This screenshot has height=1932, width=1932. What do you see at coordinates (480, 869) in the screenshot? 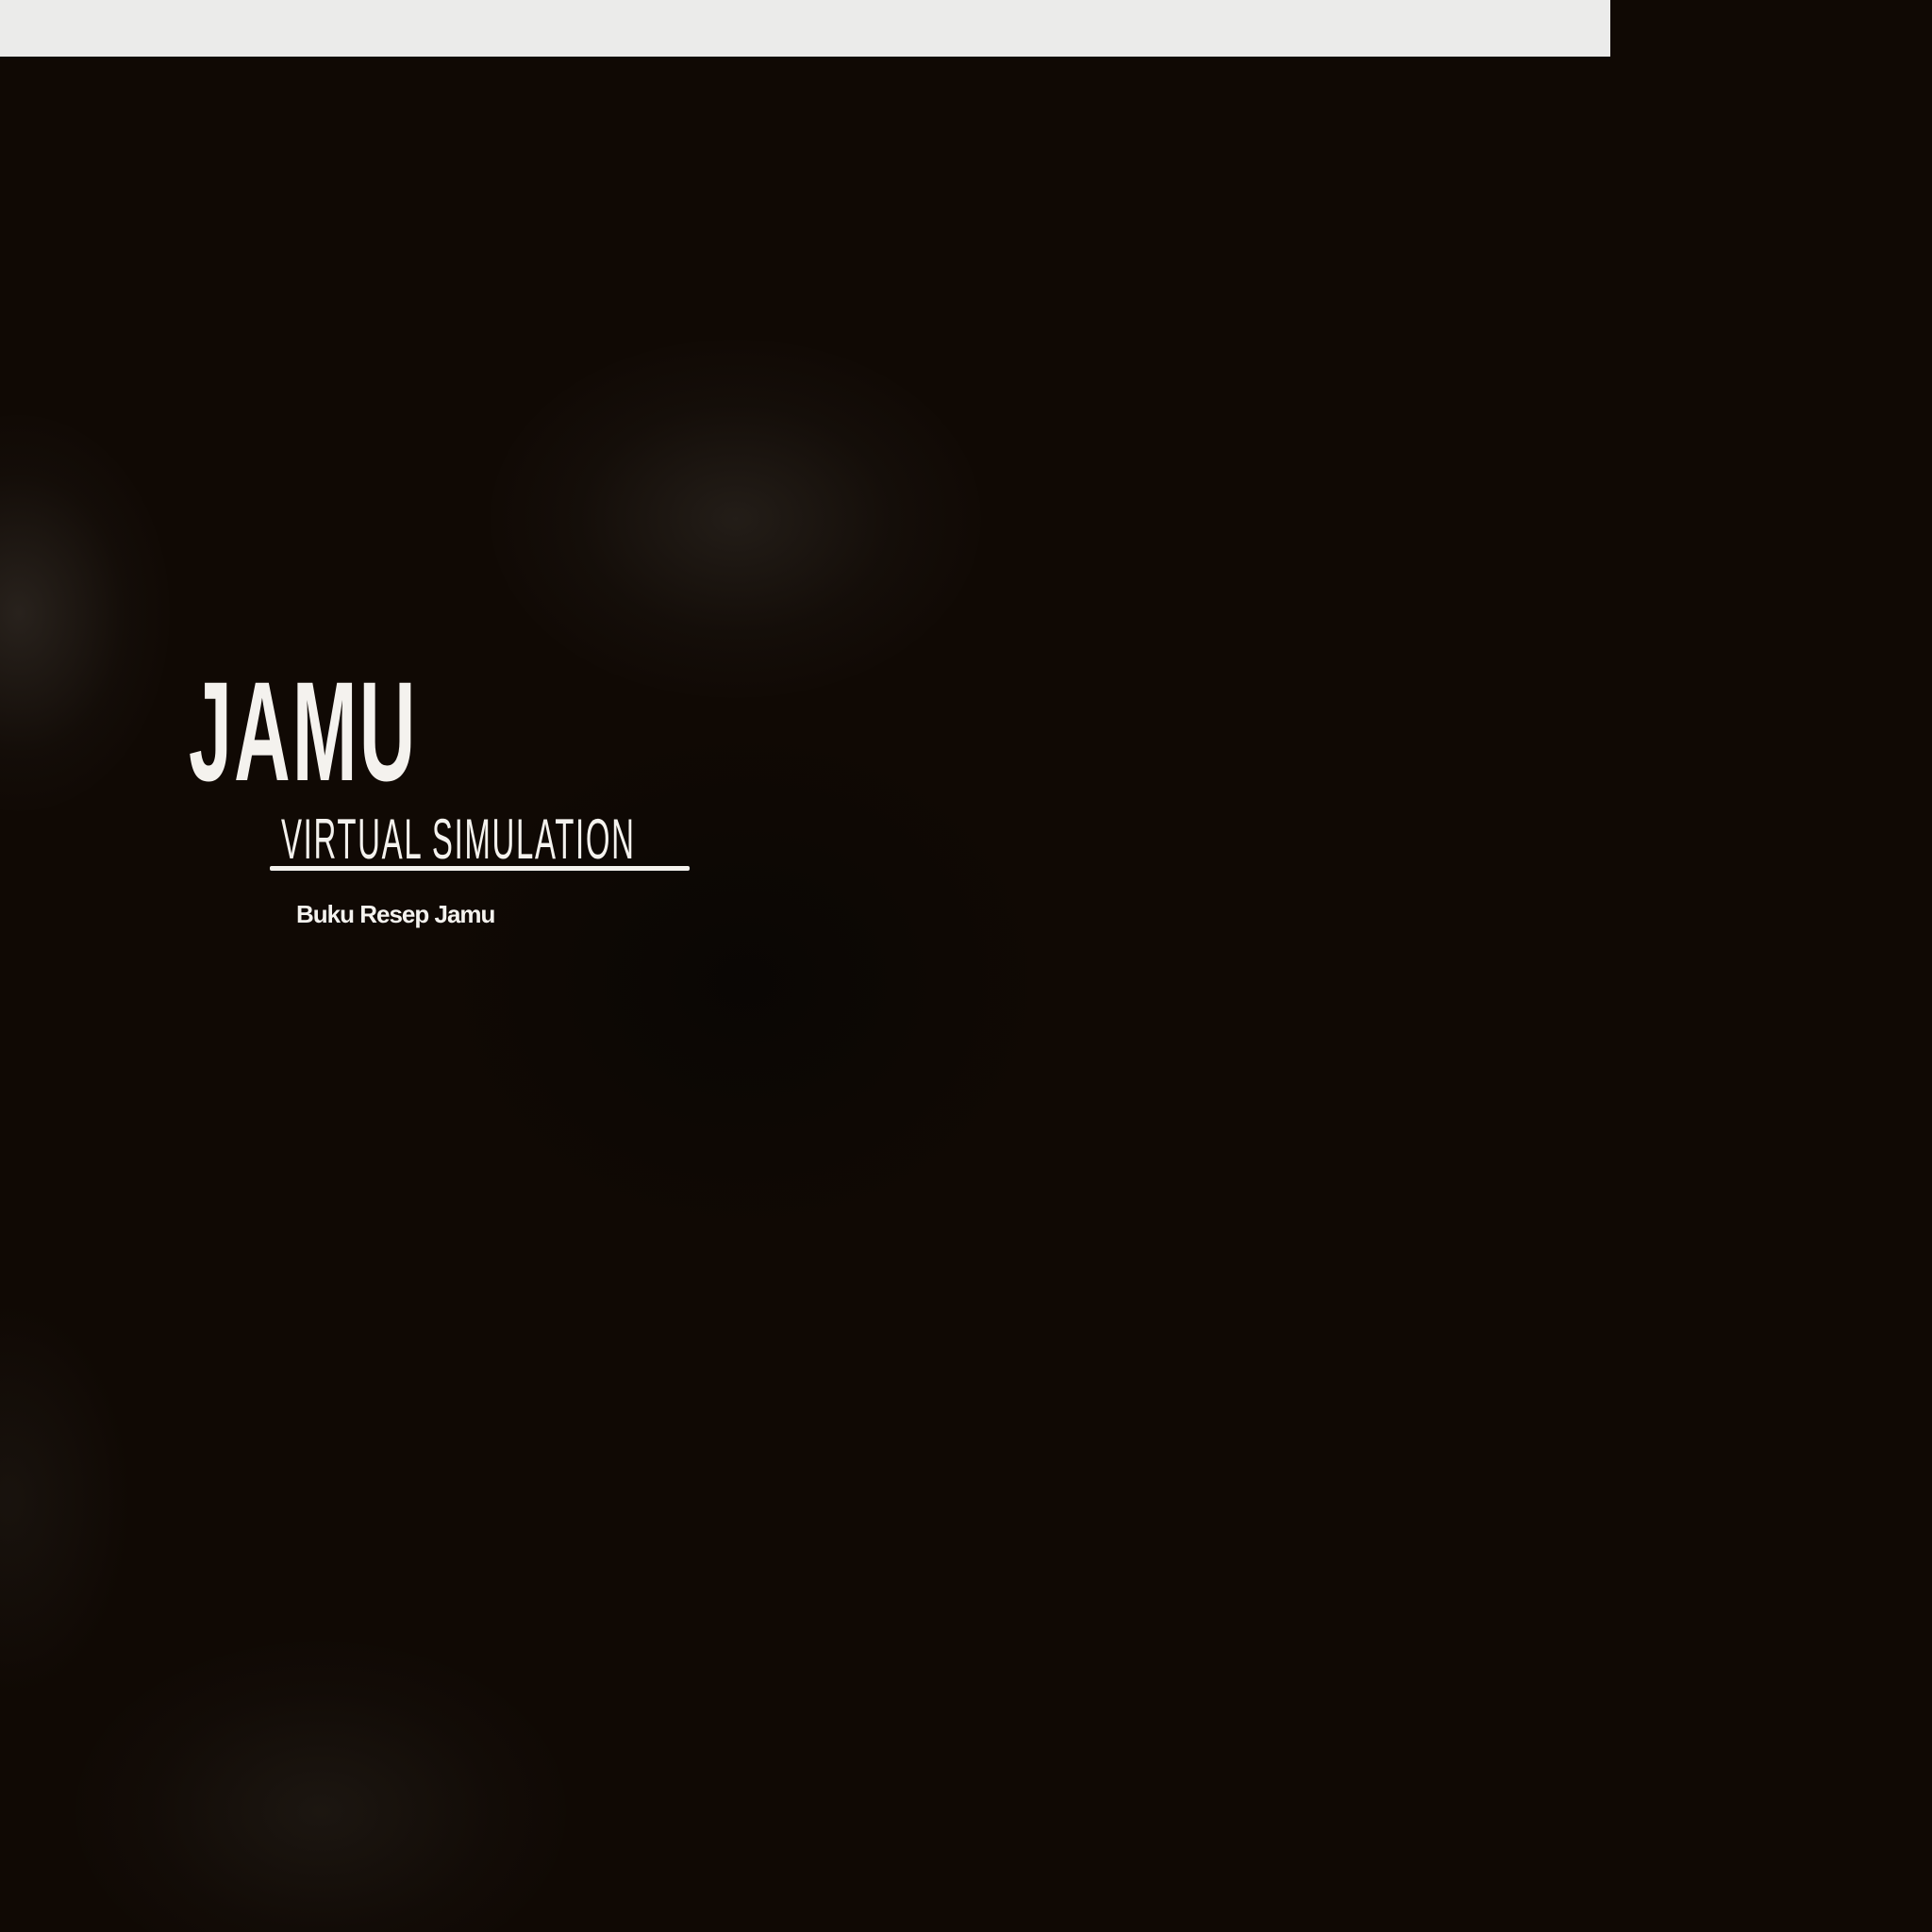
I see `logo-underline` at bounding box center [480, 869].